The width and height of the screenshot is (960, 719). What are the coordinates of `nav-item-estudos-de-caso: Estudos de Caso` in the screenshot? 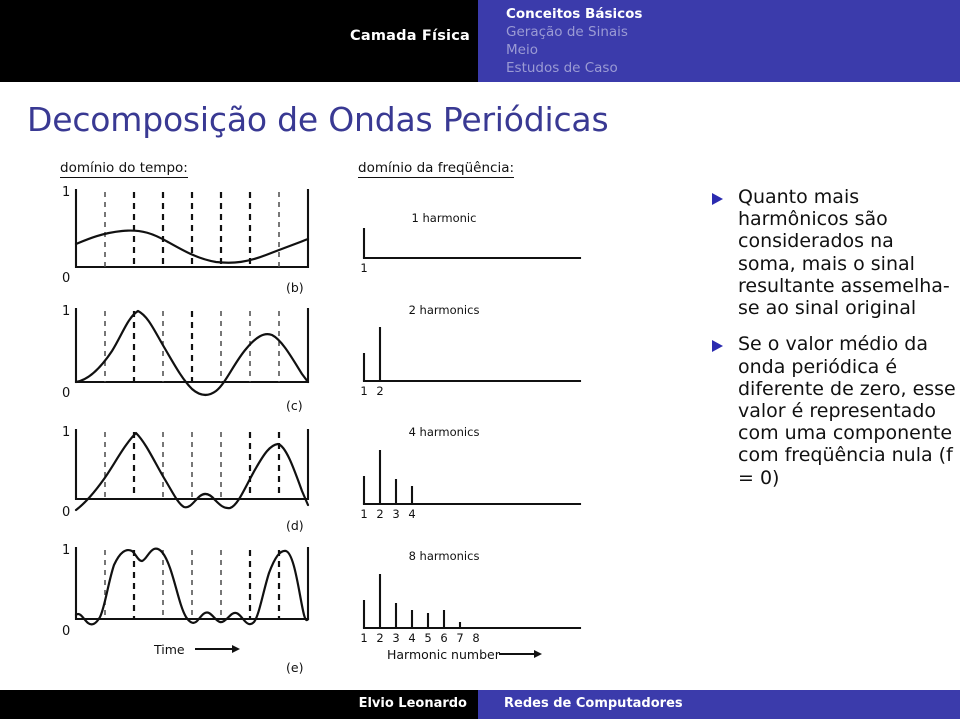 It's located at (562, 68).